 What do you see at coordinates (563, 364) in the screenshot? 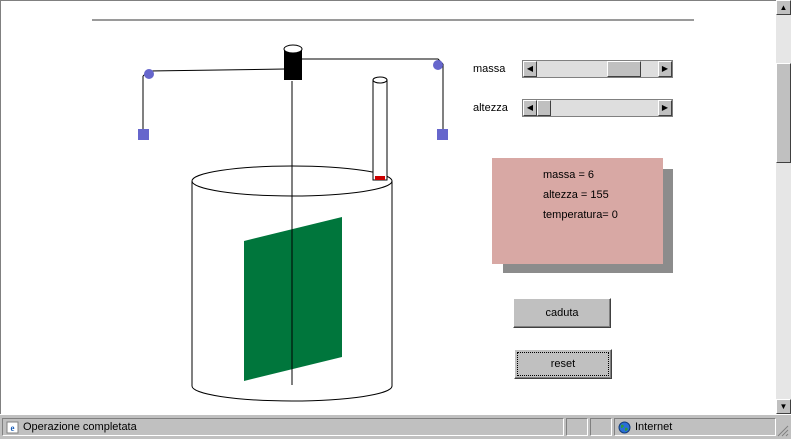
I see `reset-button: reset` at bounding box center [563, 364].